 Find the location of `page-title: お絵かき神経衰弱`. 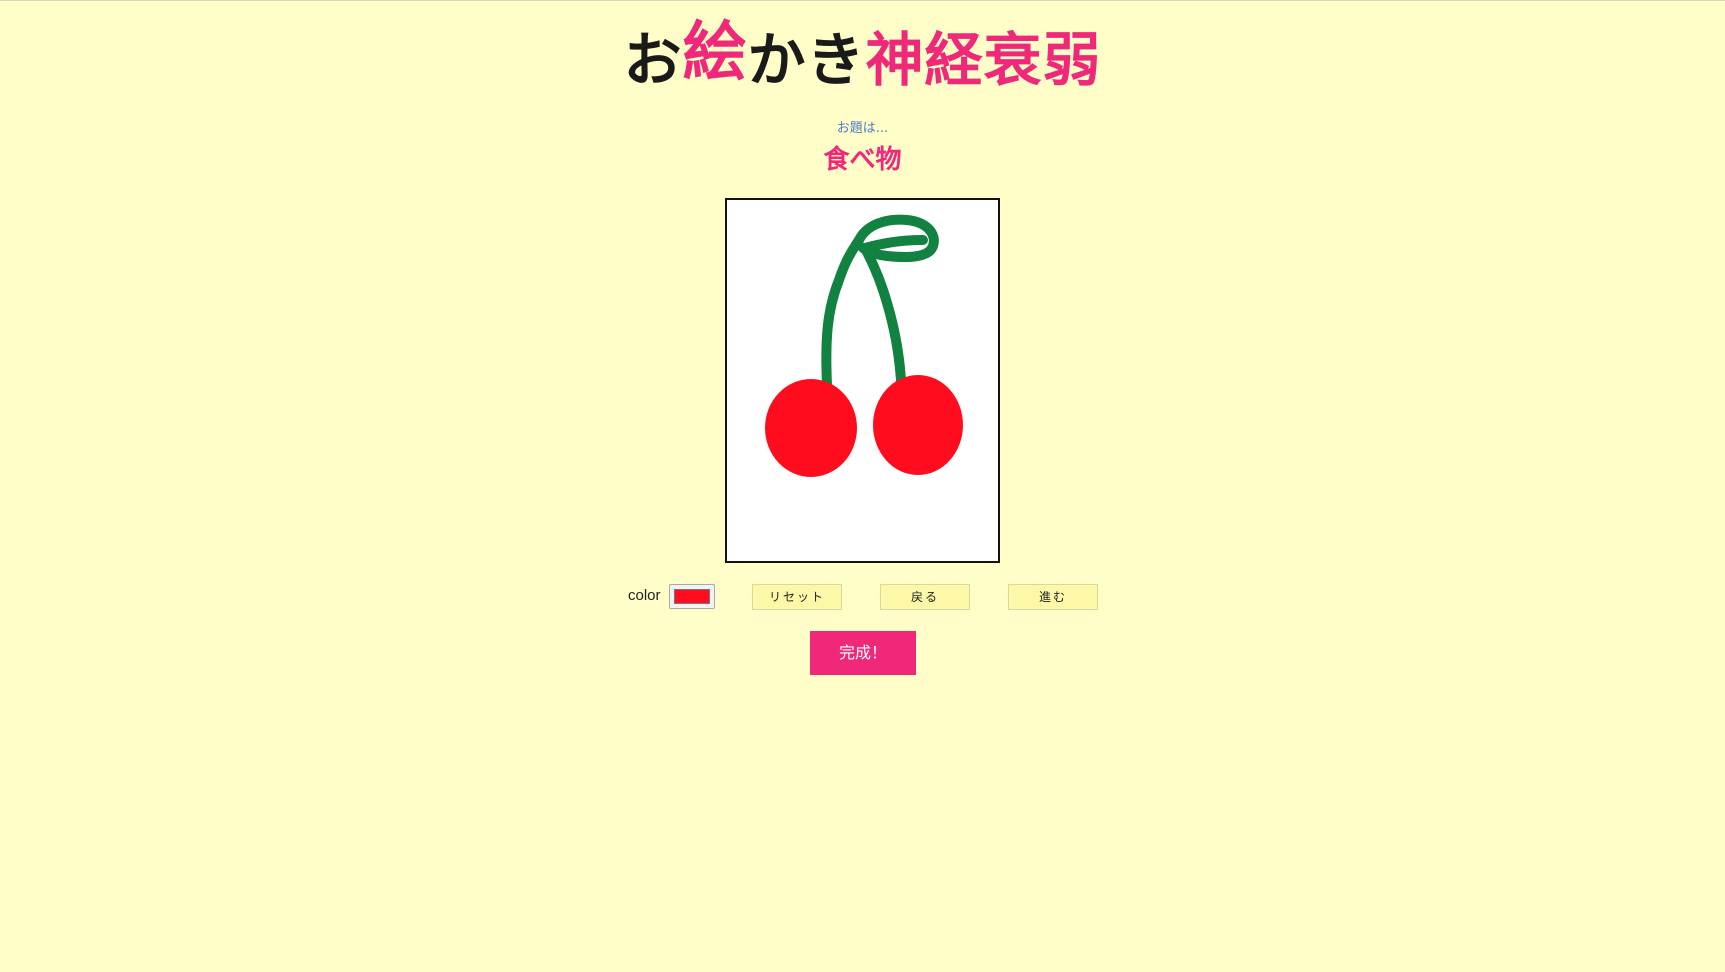

page-title: お絵かき神経衰弱 is located at coordinates (862, 57).